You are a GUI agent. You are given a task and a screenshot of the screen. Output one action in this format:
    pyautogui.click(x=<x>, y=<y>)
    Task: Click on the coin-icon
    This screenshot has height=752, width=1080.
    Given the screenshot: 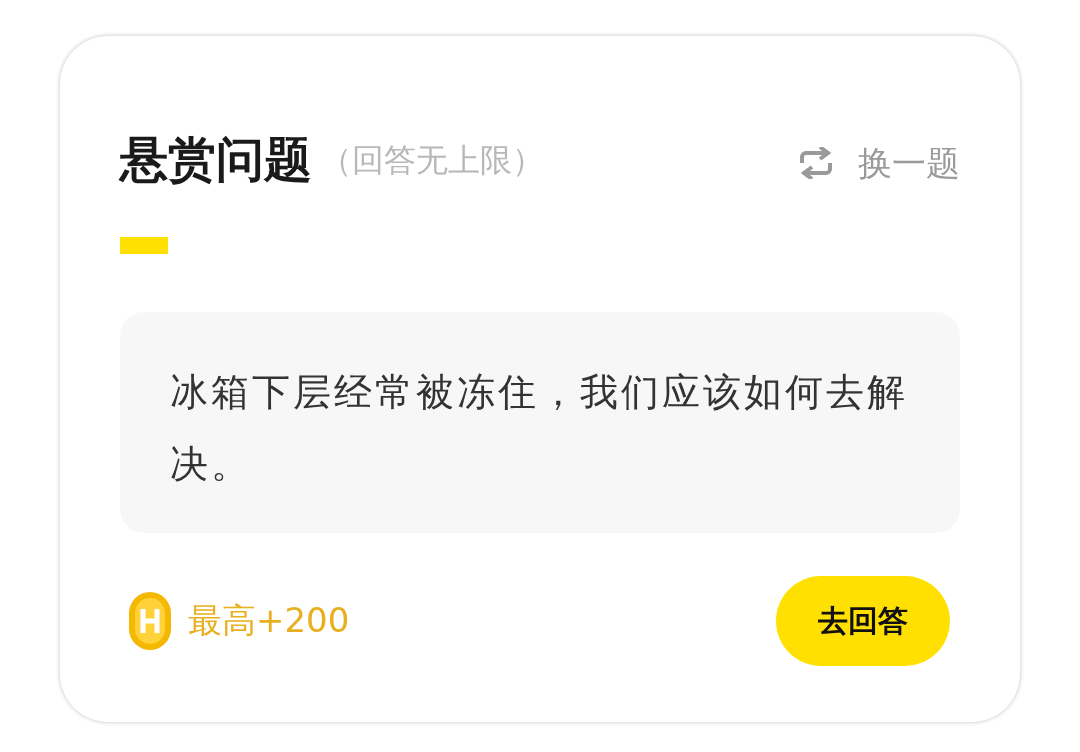 What is the action you would take?
    pyautogui.click(x=150, y=620)
    